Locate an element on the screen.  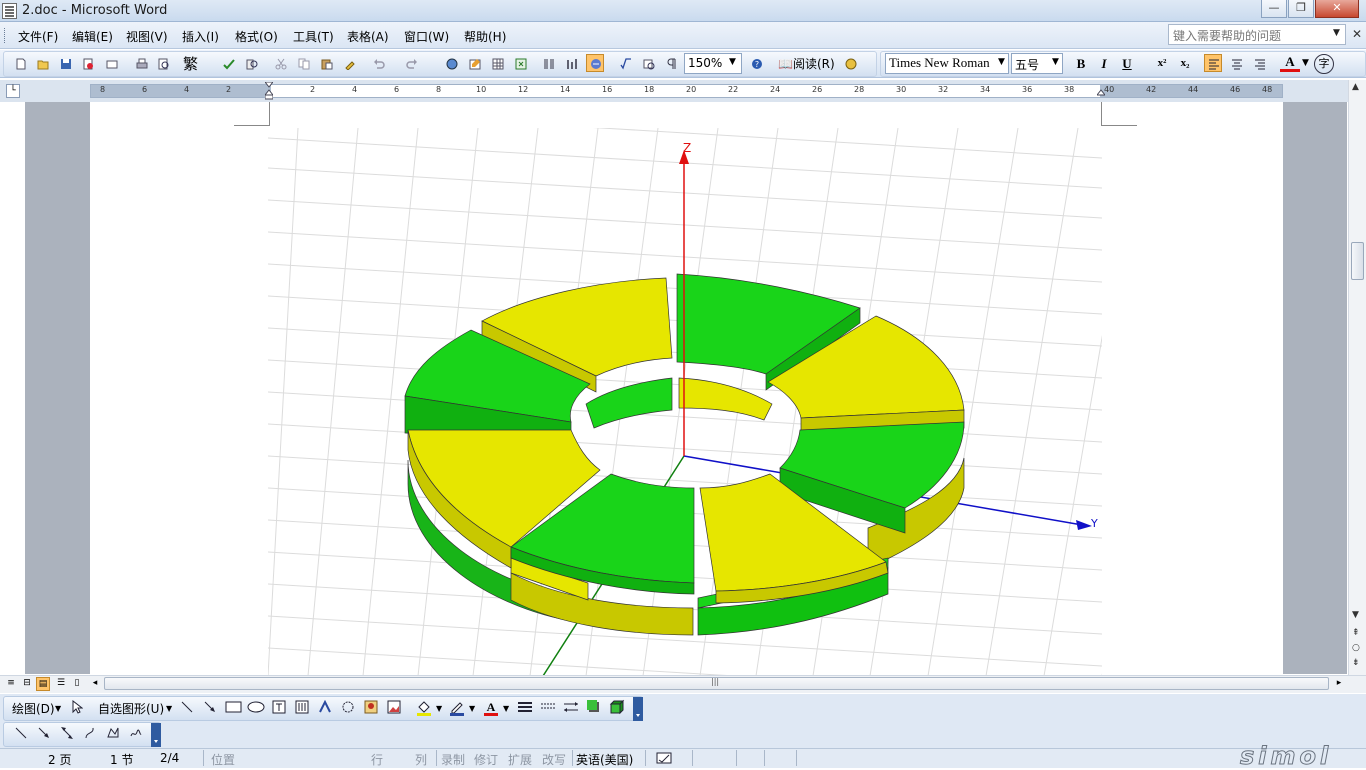
save-button is located at coordinates (66, 64).